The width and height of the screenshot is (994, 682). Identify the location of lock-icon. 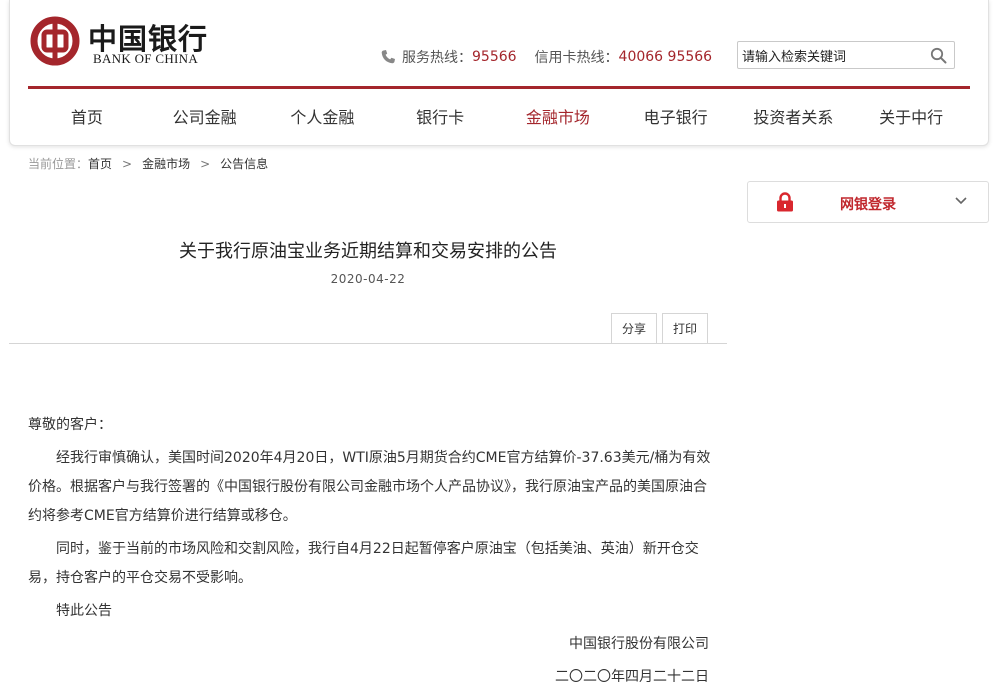
(785, 202).